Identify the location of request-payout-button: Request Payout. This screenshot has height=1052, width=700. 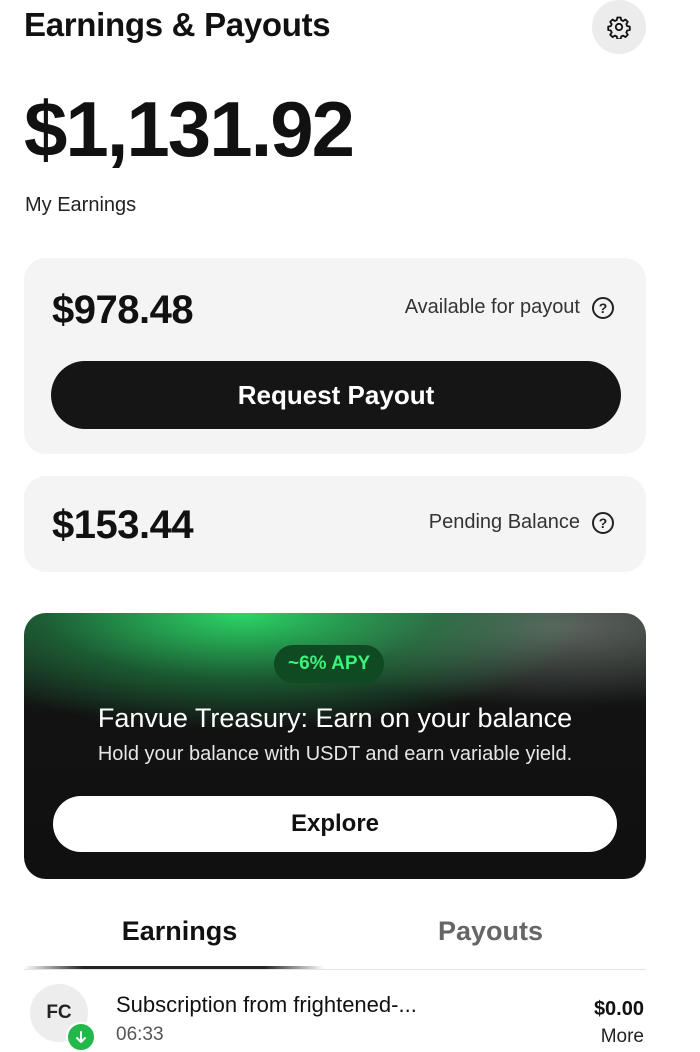
(336, 395).